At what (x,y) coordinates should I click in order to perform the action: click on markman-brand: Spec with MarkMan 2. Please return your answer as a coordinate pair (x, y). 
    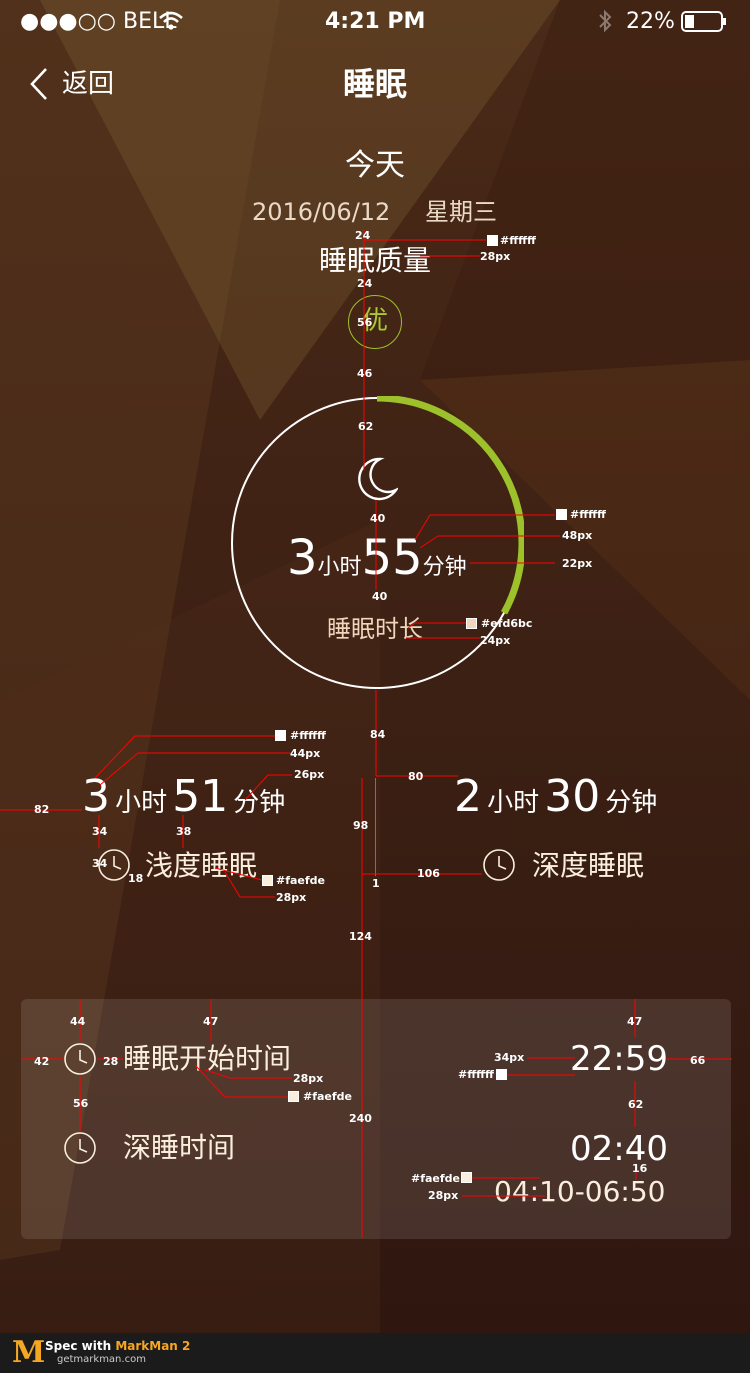
    Looking at the image, I should click on (117, 1346).